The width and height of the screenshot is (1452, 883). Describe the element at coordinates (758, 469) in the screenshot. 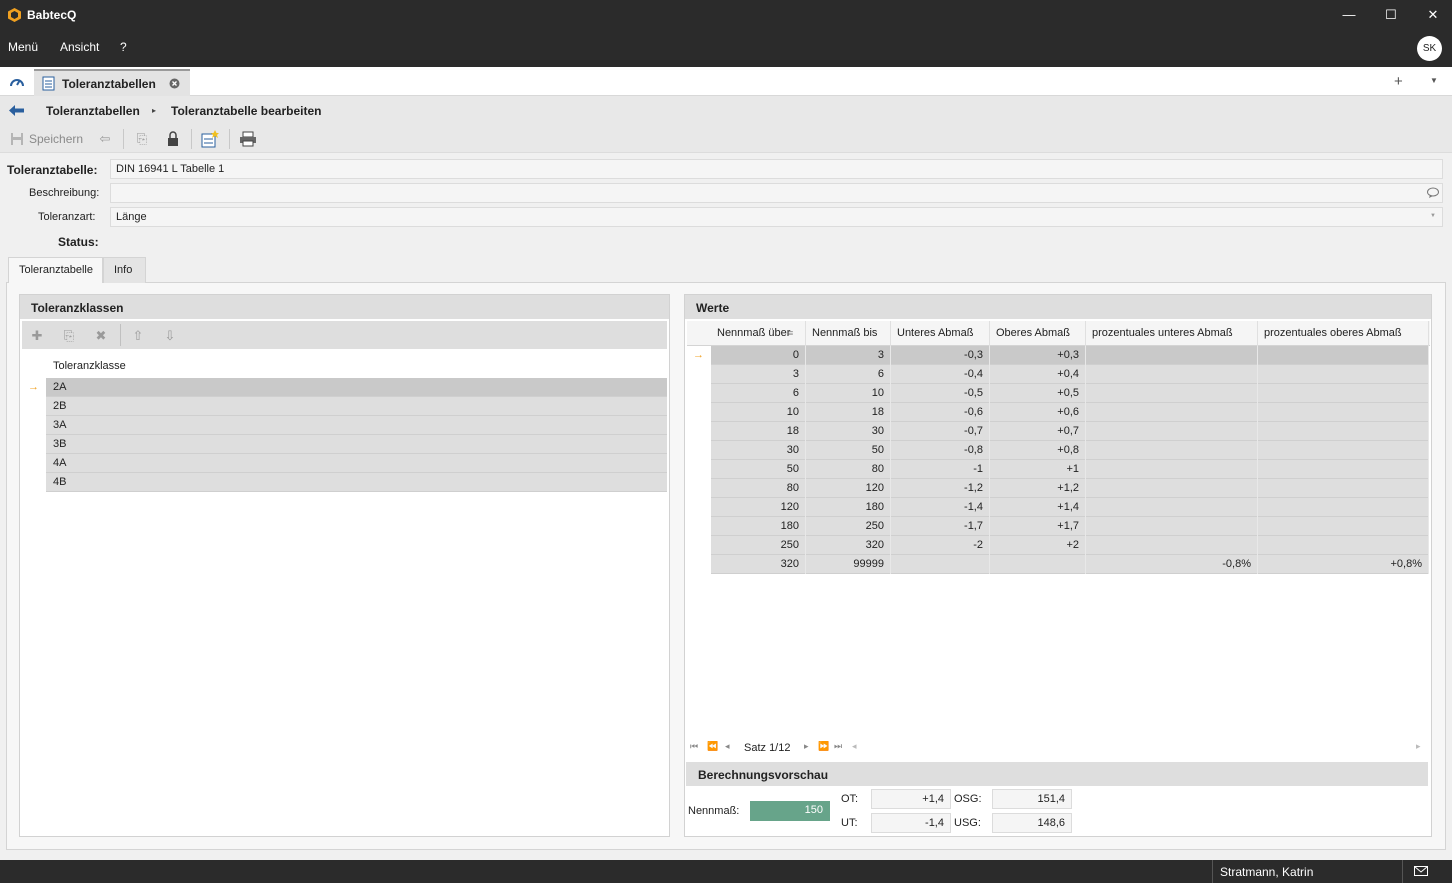

I see `table-cell: 50` at that location.